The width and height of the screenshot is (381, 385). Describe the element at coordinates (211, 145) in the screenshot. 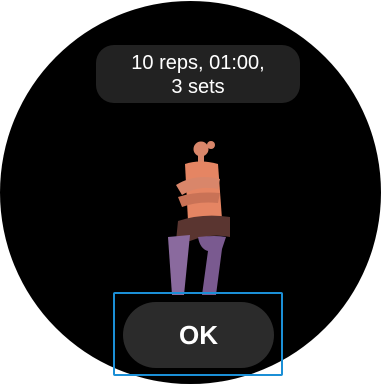

I see `figure-hair` at that location.